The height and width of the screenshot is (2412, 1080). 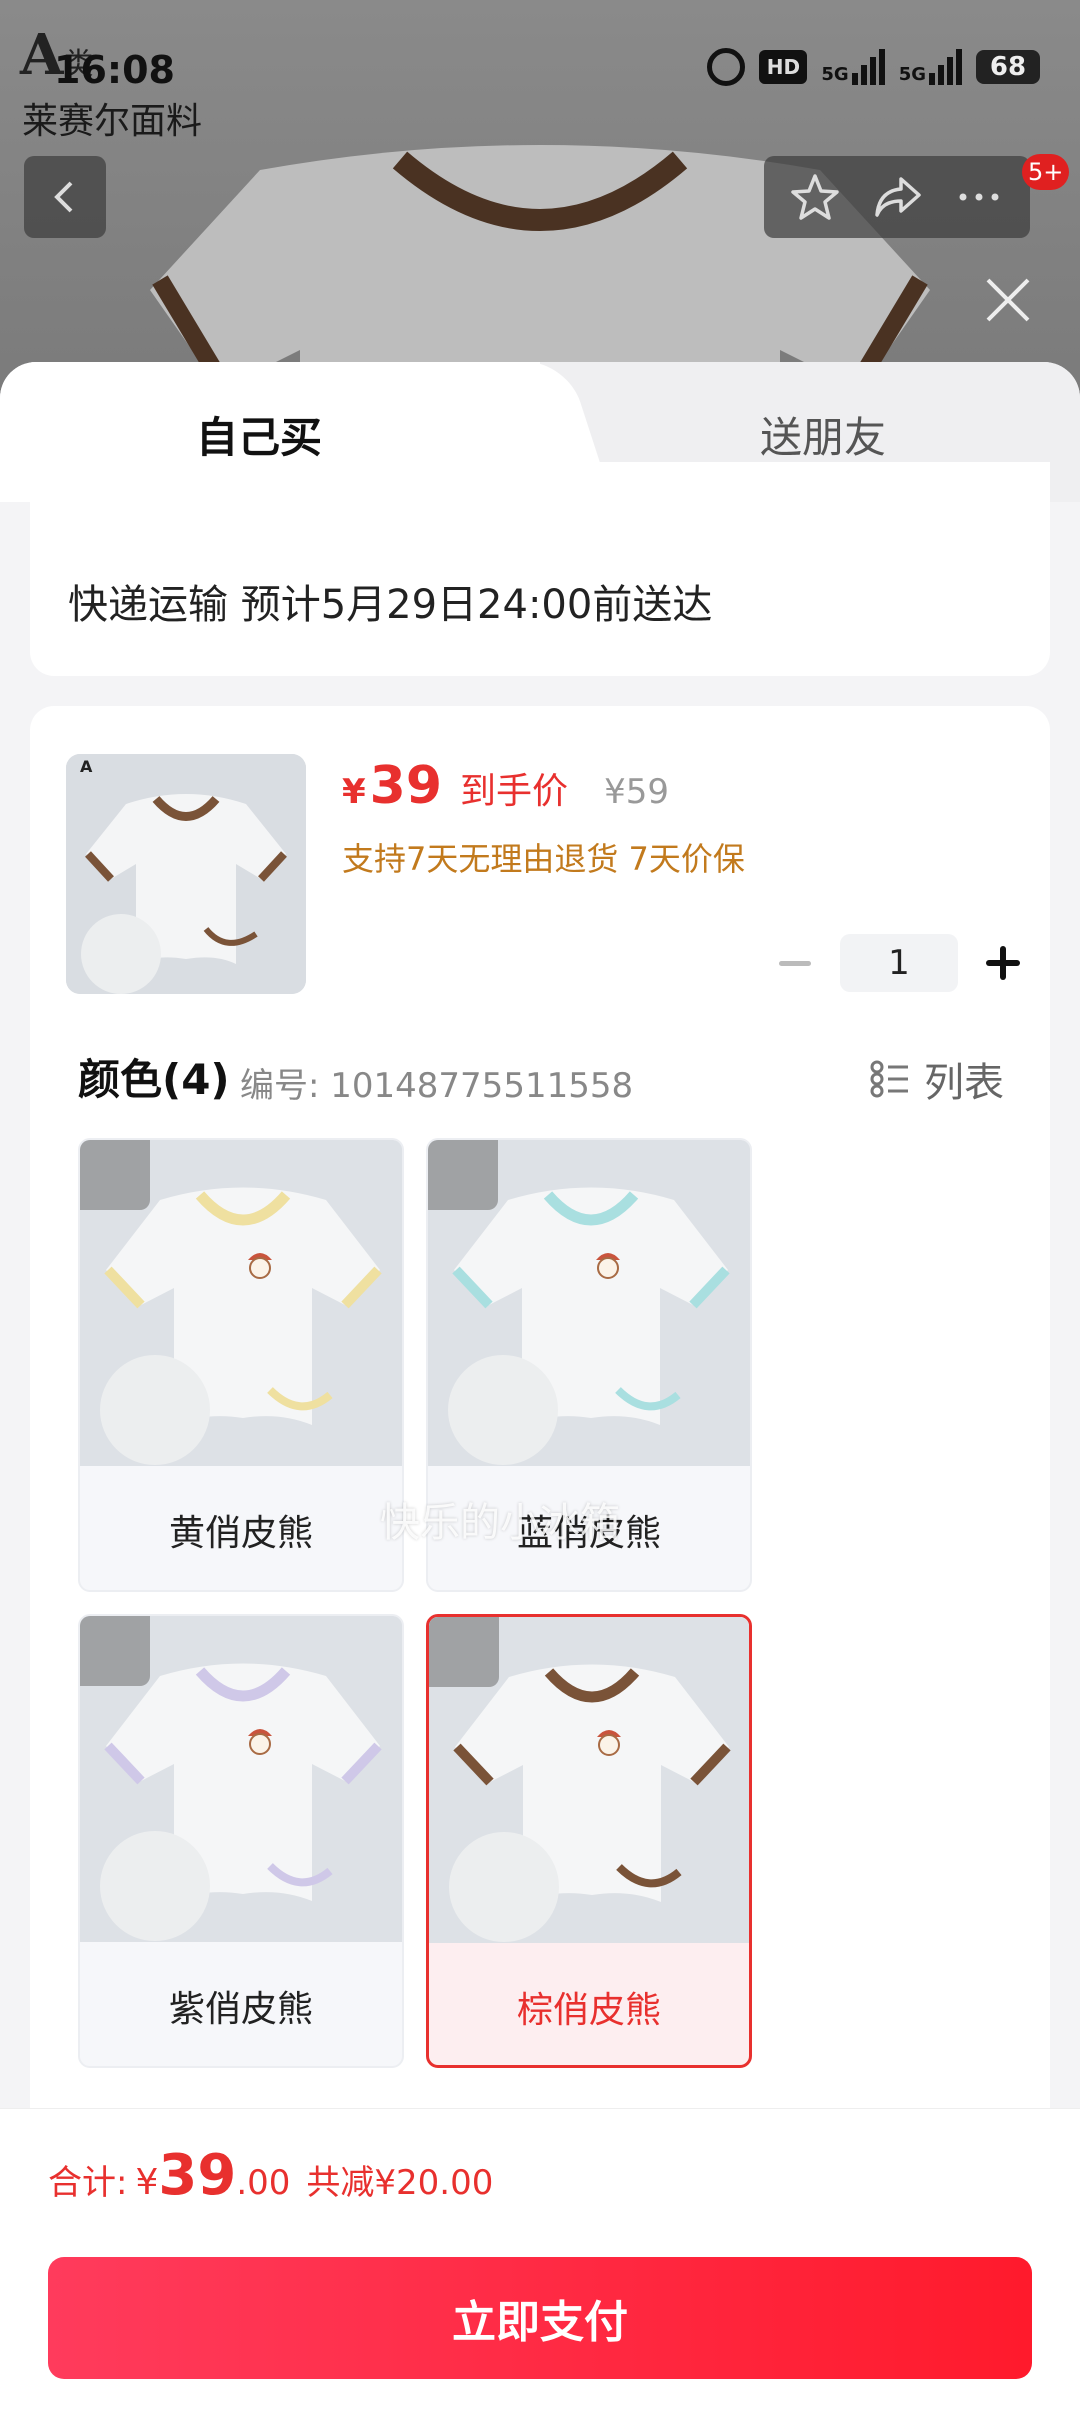 What do you see at coordinates (1046, 172) in the screenshot?
I see `message-badge: 5+` at bounding box center [1046, 172].